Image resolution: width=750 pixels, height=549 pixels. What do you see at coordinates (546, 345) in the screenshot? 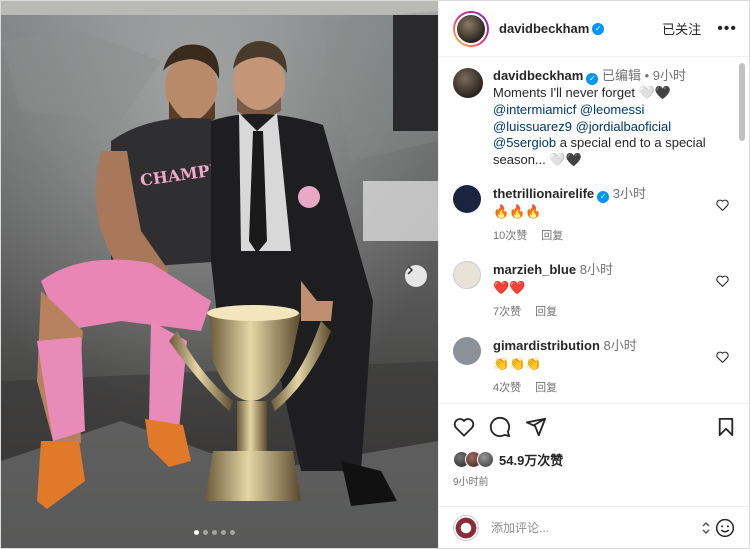
I see `comment-username: gimardistribution` at bounding box center [546, 345].